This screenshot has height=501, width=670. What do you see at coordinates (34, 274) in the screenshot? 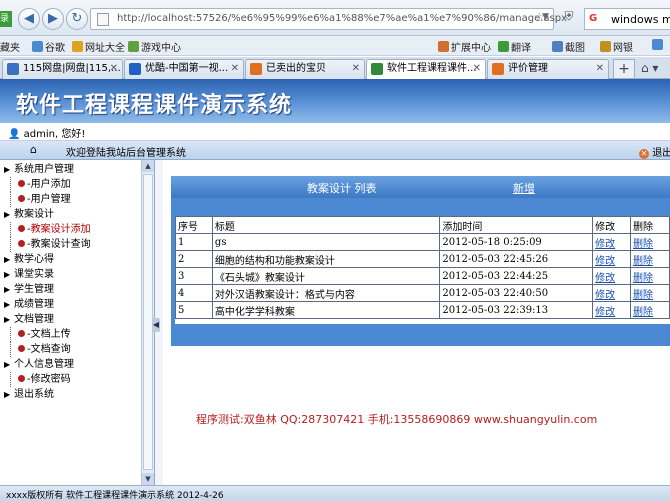
I see `nav-label: 课堂实录` at bounding box center [34, 274].